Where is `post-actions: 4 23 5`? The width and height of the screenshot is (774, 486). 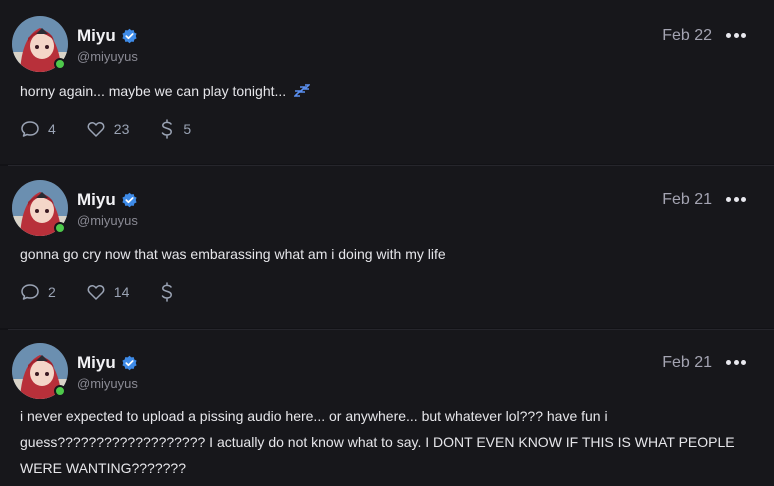
post-actions: 4 23 5 is located at coordinates (120, 129).